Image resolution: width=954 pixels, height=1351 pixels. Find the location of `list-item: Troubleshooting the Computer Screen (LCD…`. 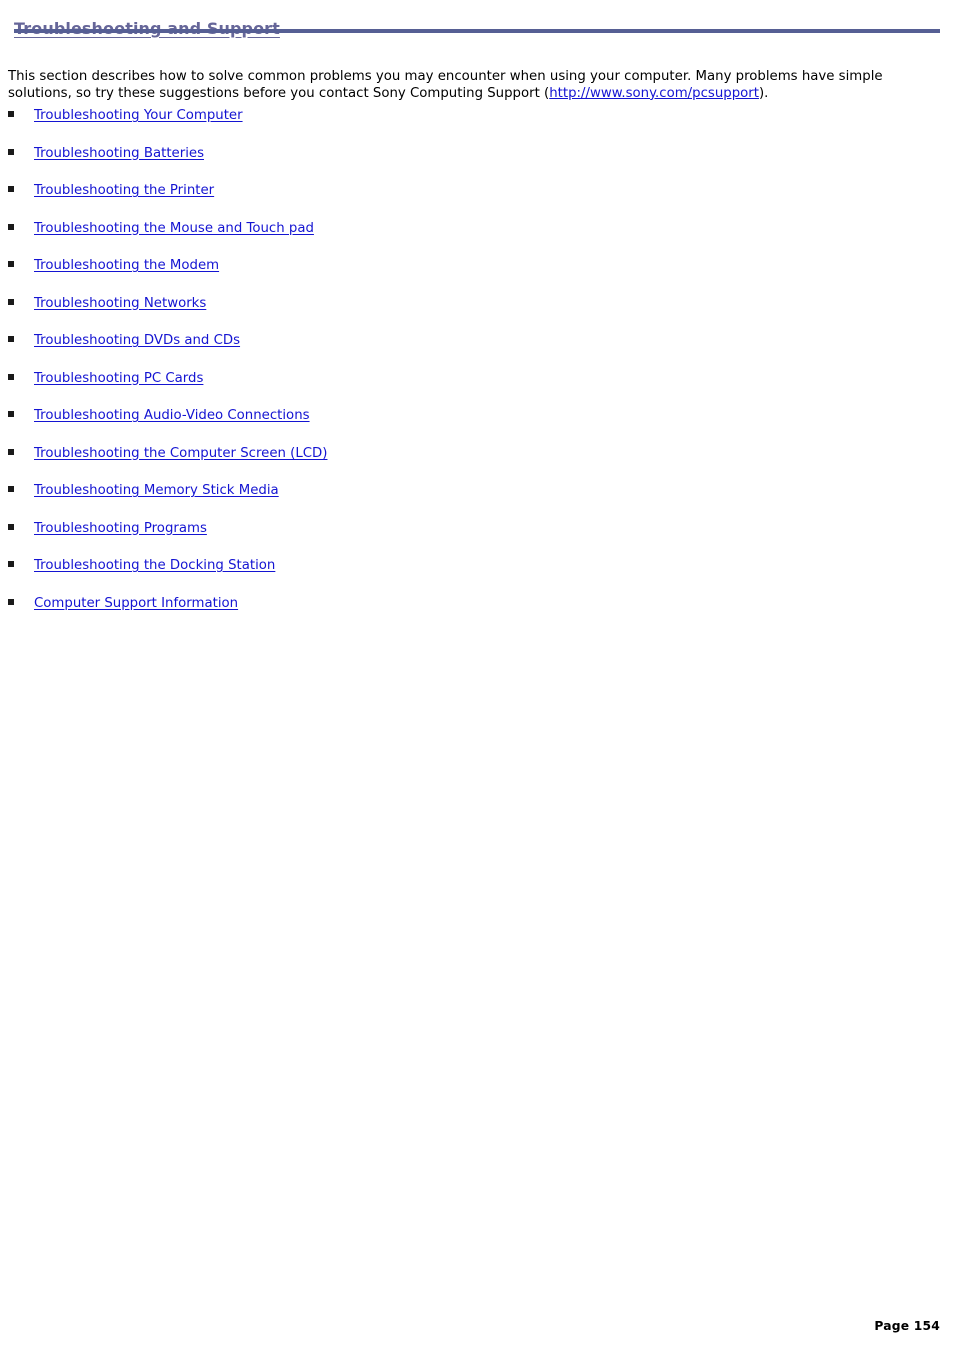

list-item: Troubleshooting the Computer Screen (LCD… is located at coordinates (477, 461).